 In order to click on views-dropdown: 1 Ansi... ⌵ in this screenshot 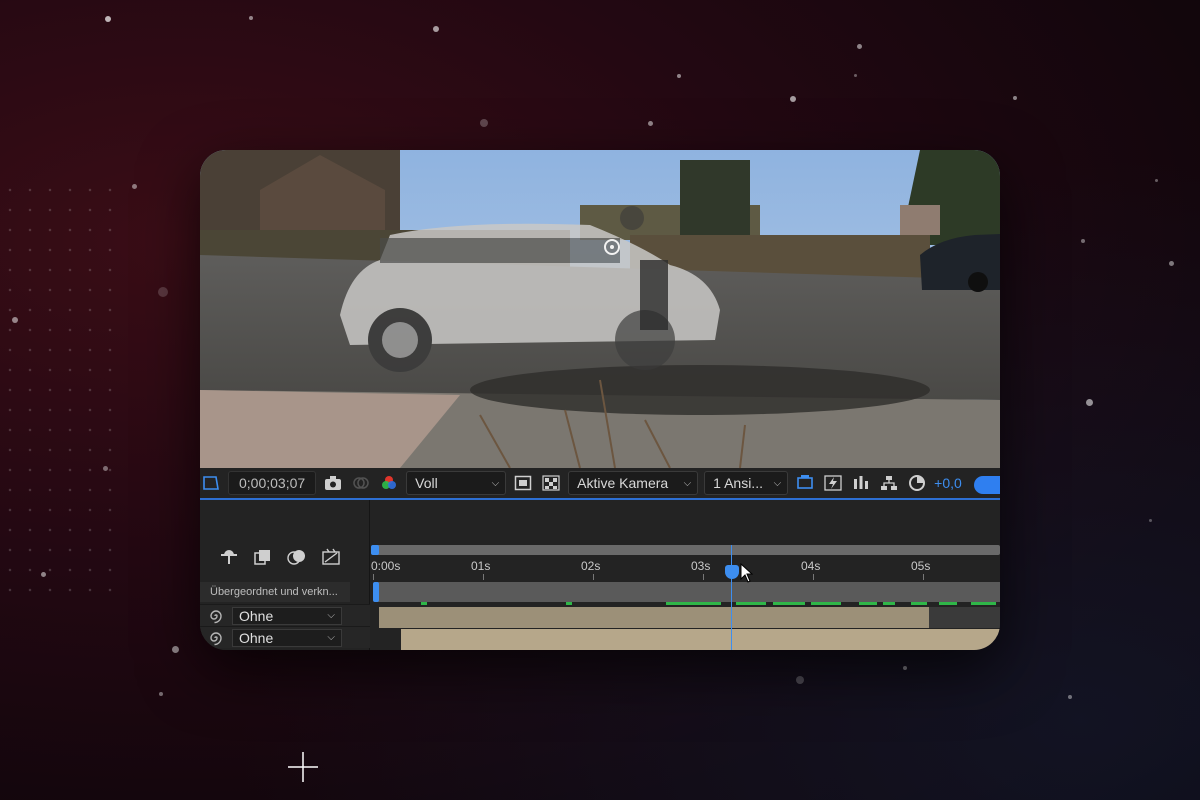, I will do `click(746, 483)`.